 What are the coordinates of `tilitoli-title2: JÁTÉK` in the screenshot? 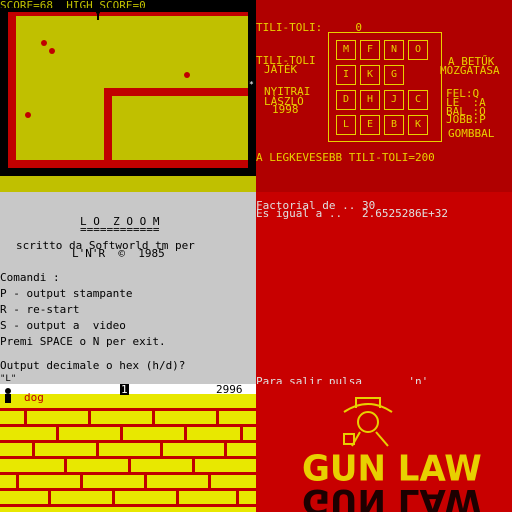 It's located at (281, 69).